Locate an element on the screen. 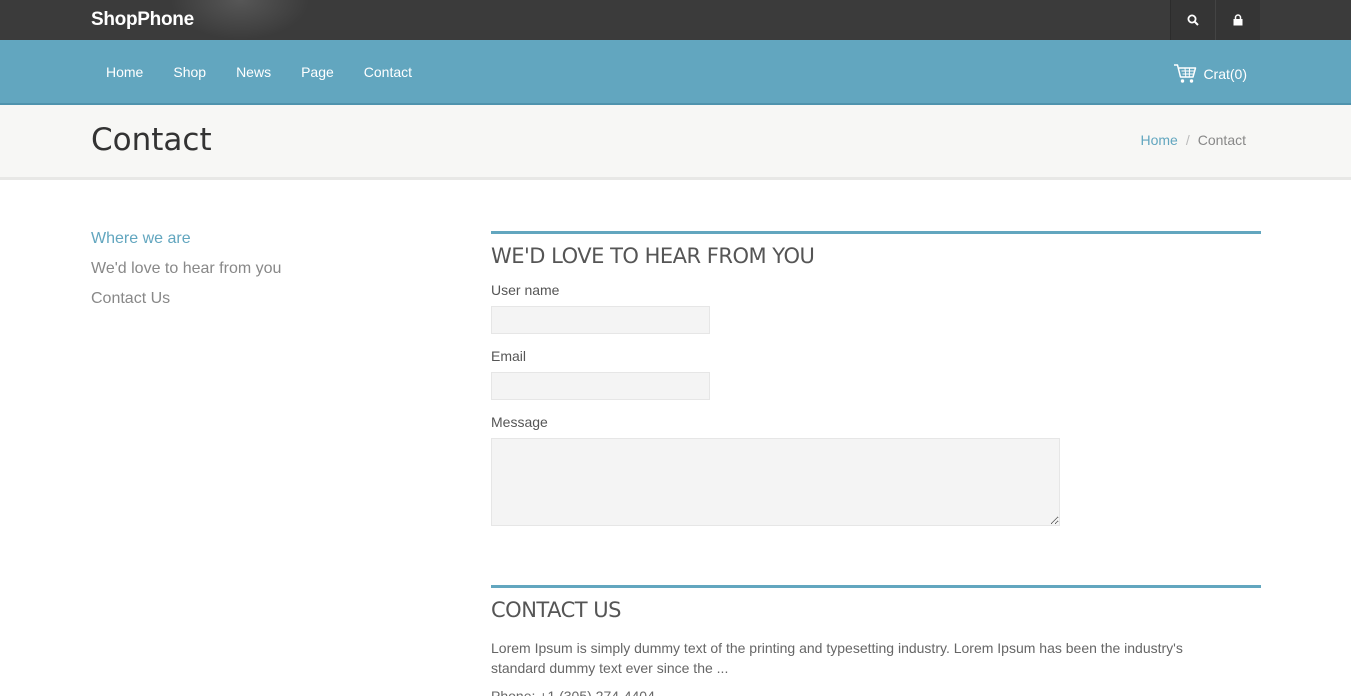 This screenshot has height=696, width=1351. top-icons is located at coordinates (1215, 20).